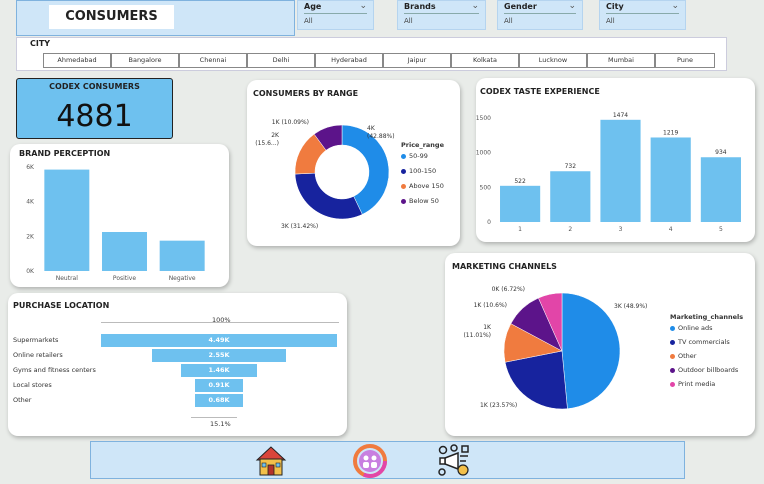  What do you see at coordinates (520, 181) in the screenshot?
I see `data-label: 522` at bounding box center [520, 181].